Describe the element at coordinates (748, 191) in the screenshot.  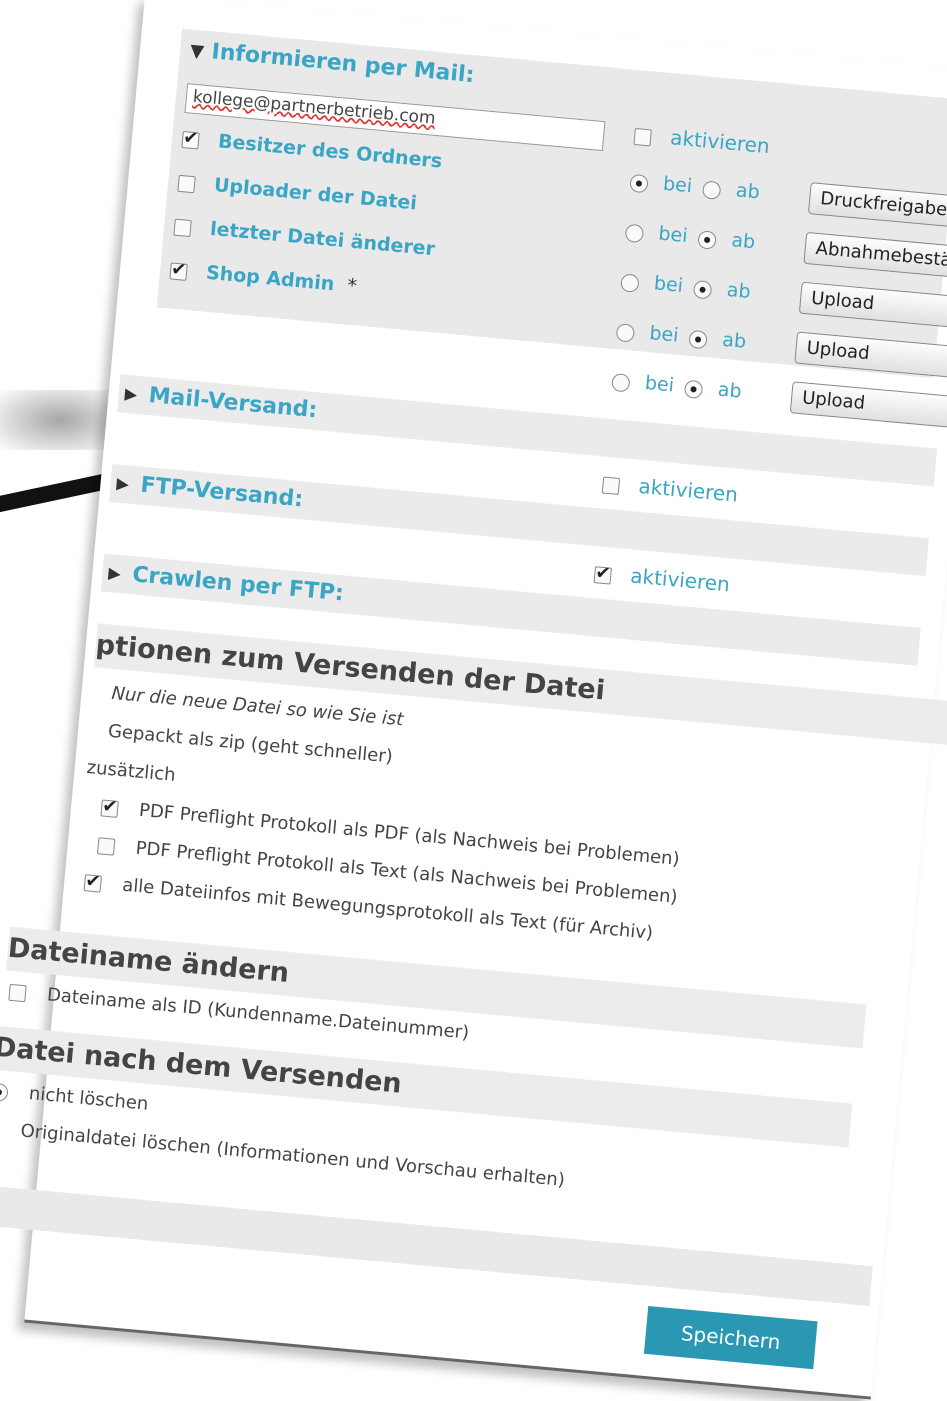
I see `ab-label-1: ab` at that location.